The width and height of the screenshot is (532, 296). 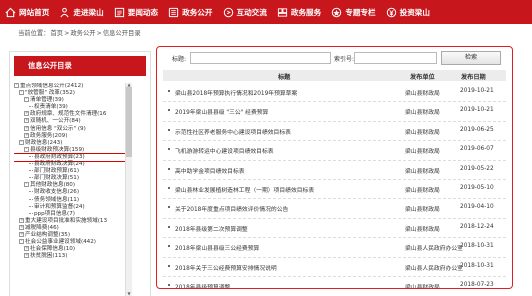 I want to click on row-title-link: 飞机游游转运中心建设项目绩效目标表, so click(x=224, y=150).